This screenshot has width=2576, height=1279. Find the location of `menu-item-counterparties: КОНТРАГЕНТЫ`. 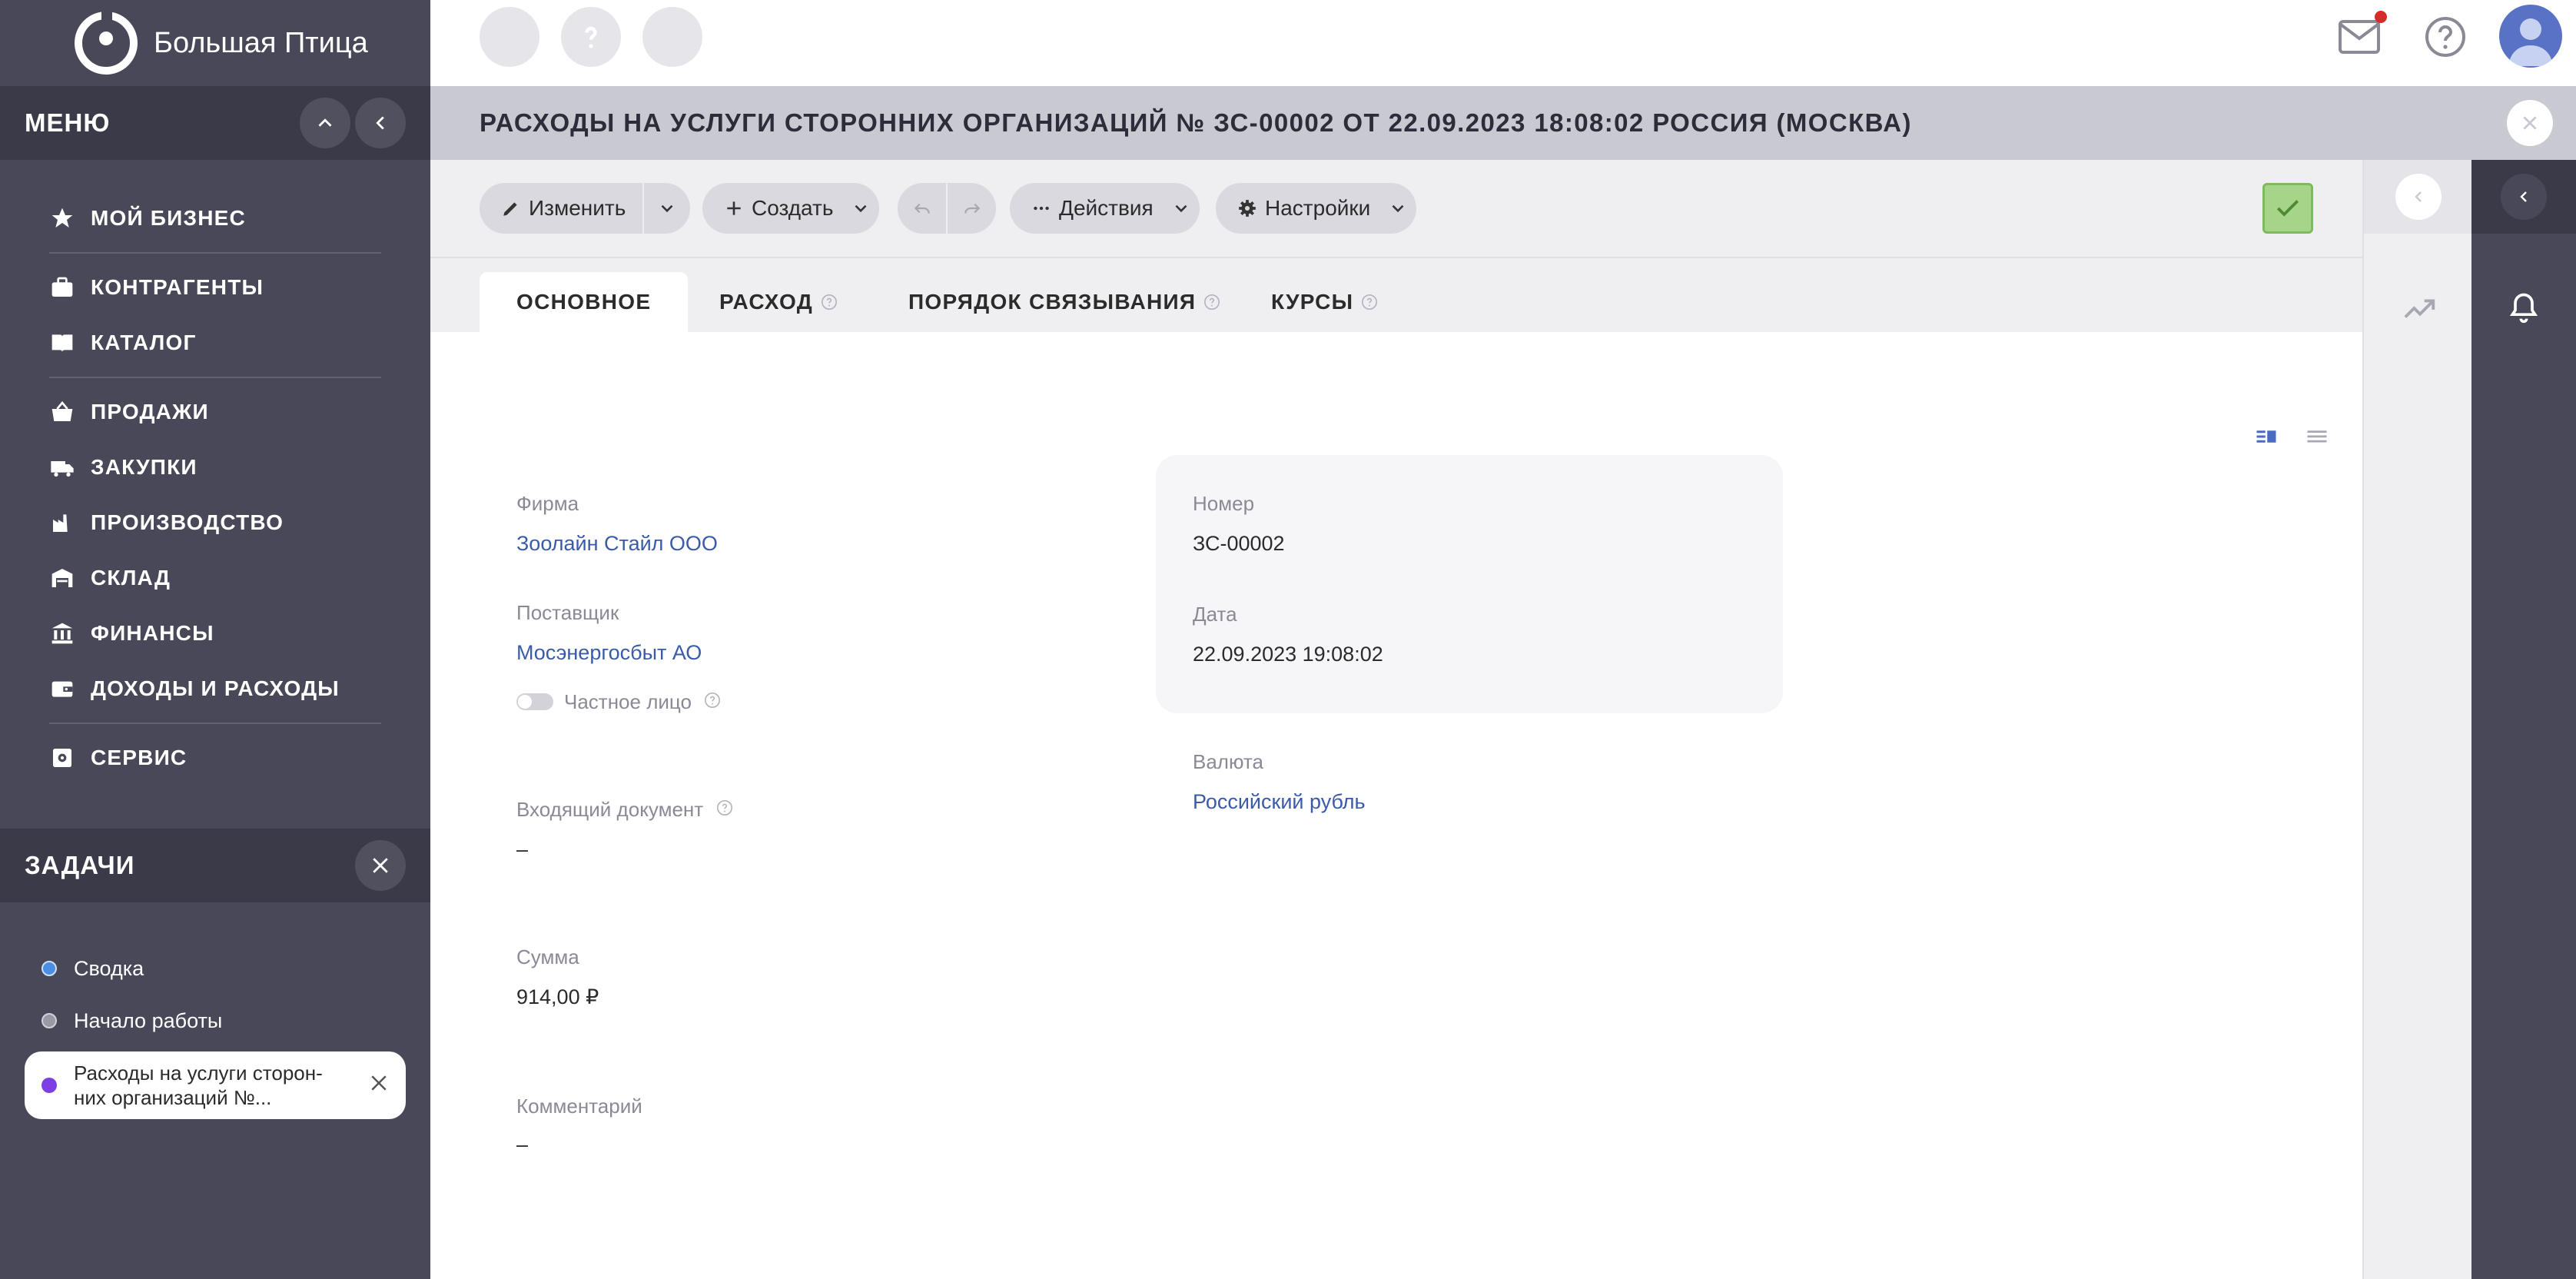

menu-item-counterparties: КОНТРАГЕНТЫ is located at coordinates (215, 287).